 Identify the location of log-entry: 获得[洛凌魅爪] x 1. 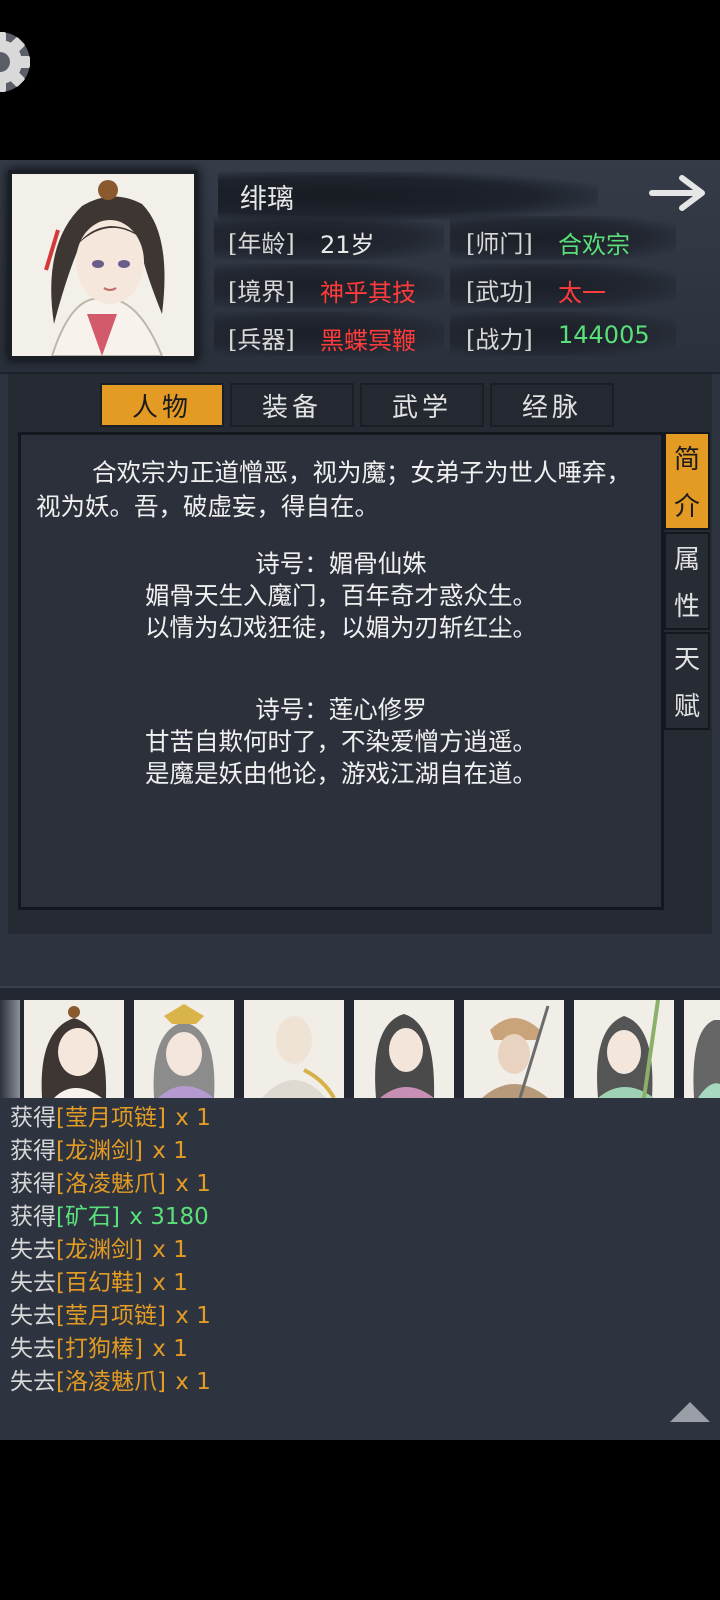
(110, 1181).